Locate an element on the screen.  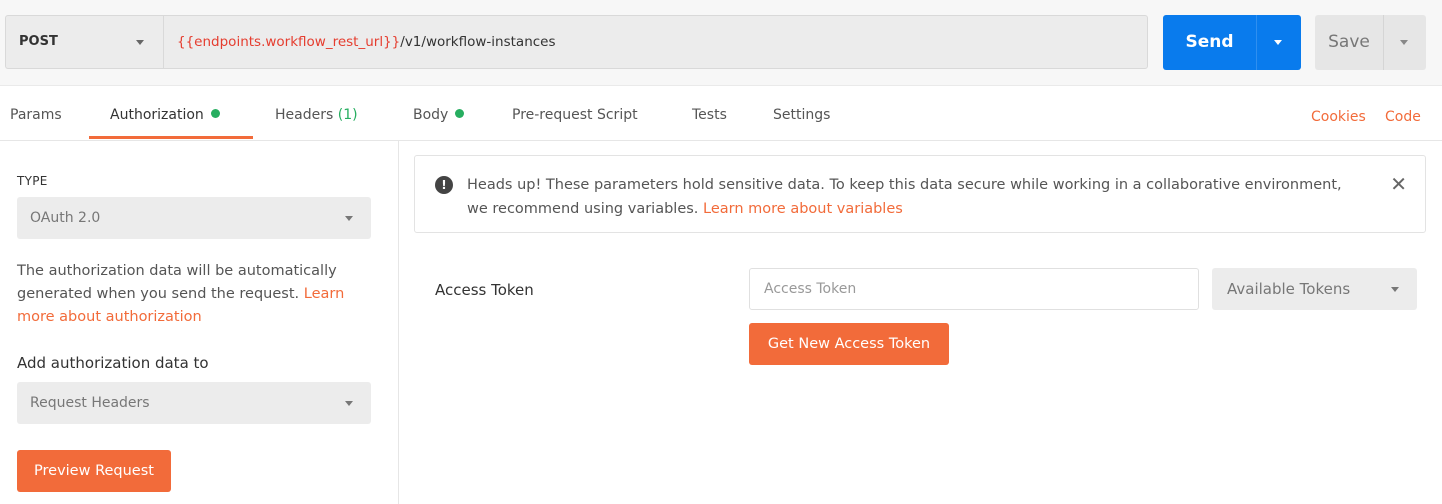
tab-tests: Tests is located at coordinates (709, 115).